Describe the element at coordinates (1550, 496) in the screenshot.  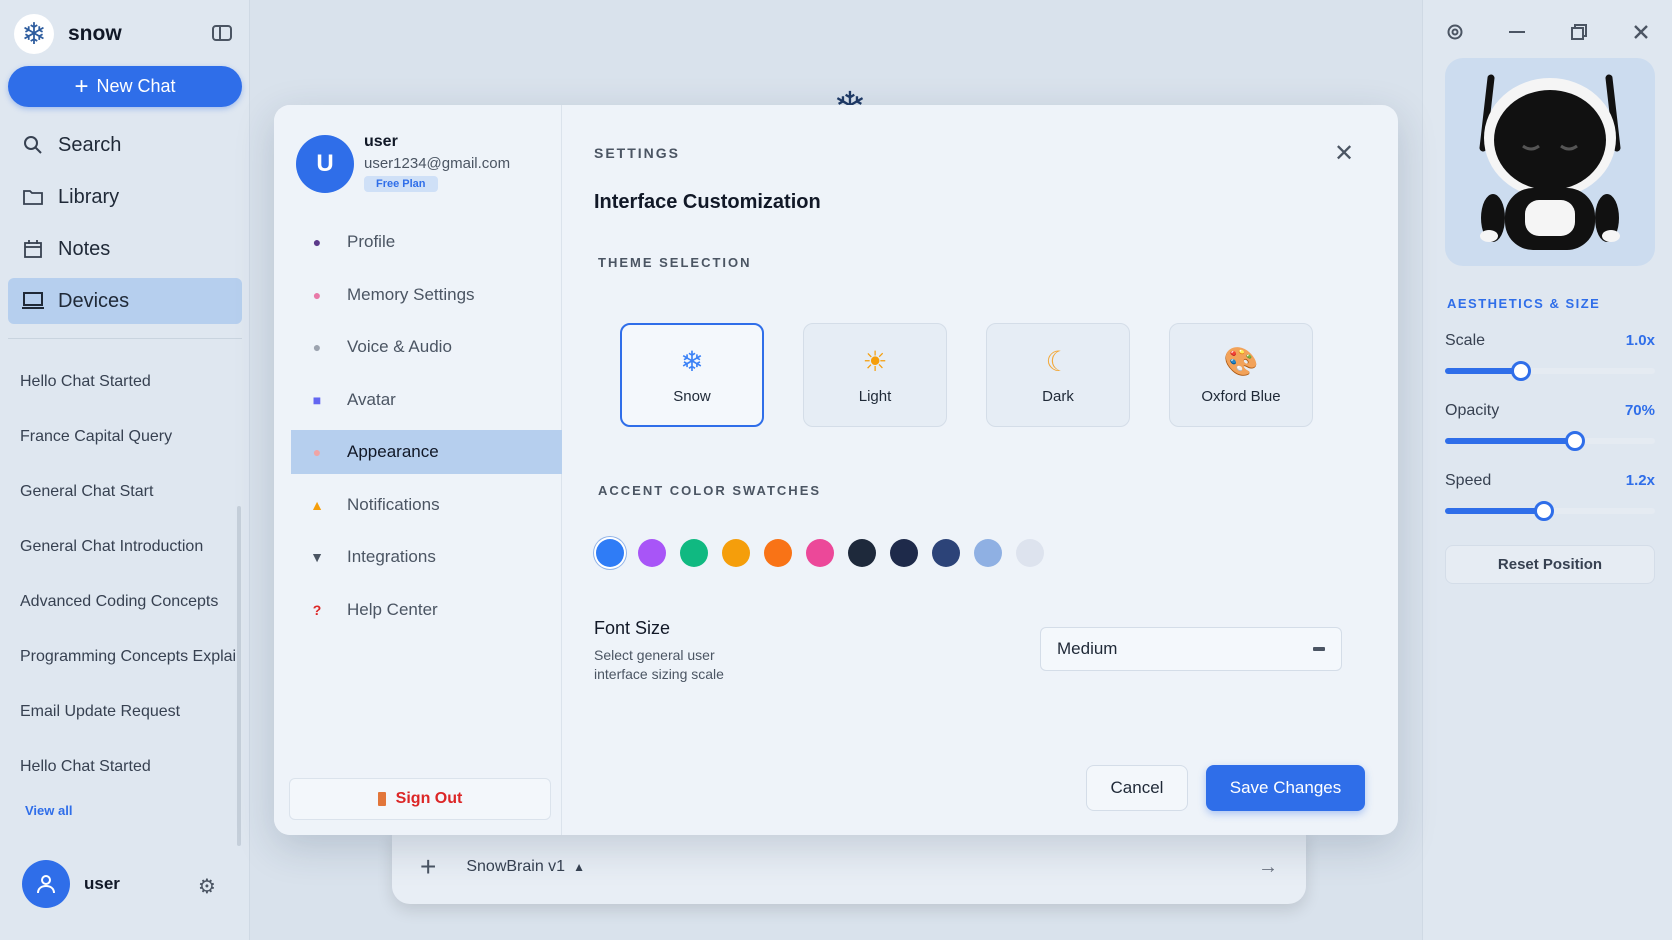
I see `speed-slider-row: Speed 1.2x` at that location.